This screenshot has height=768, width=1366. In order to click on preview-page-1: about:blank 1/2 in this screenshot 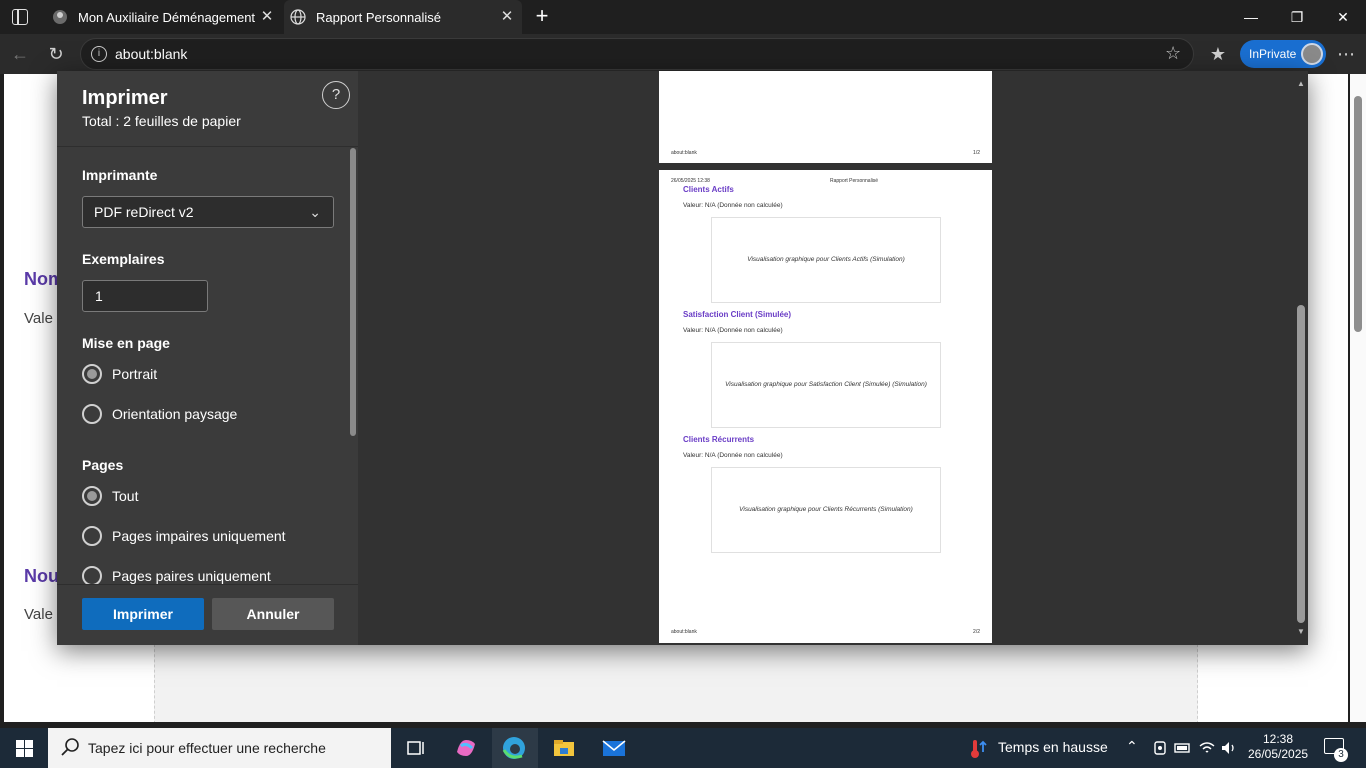, I will do `click(825, 117)`.